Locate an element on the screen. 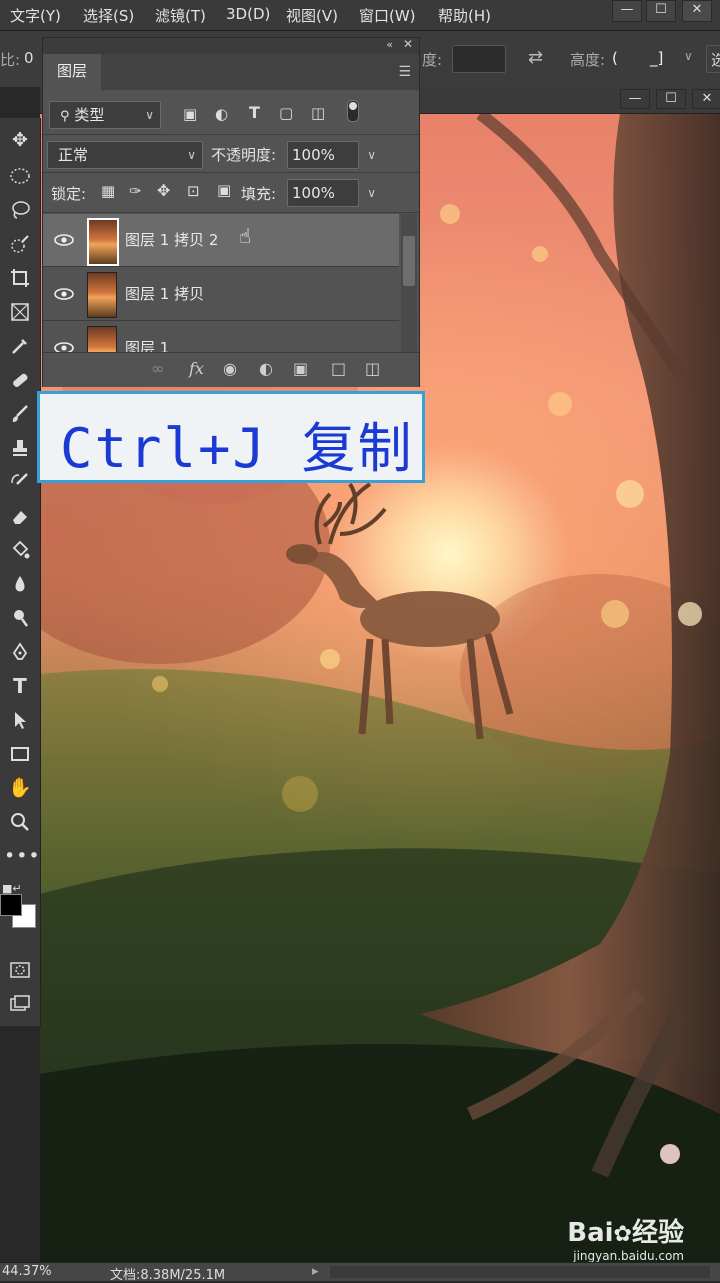 The width and height of the screenshot is (720, 1283). rectangle-tool-icon is located at coordinates (20, 754).